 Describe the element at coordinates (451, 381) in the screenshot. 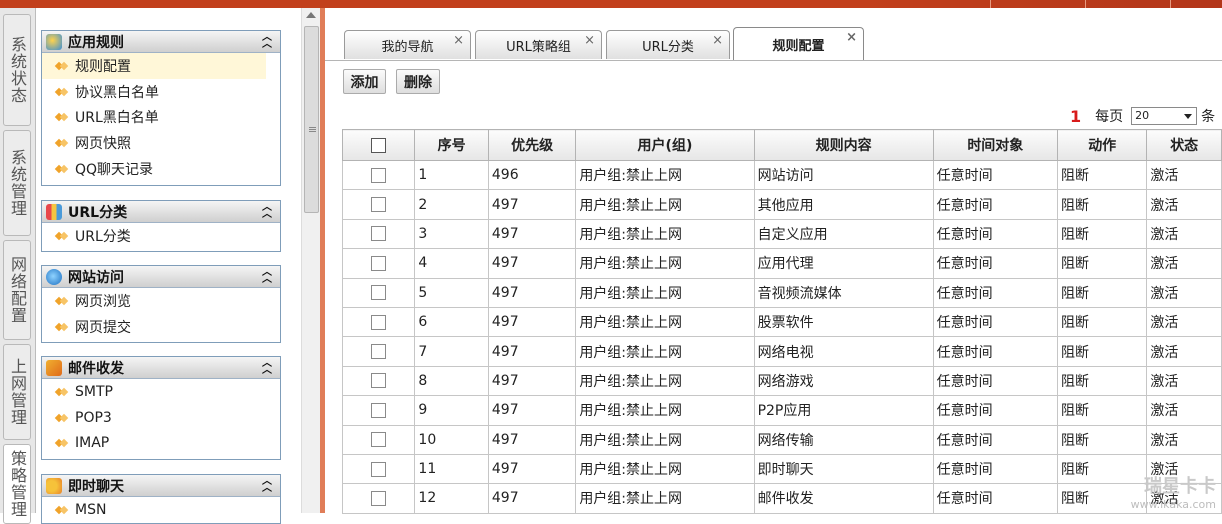

I see `cell-index: 8` at that location.